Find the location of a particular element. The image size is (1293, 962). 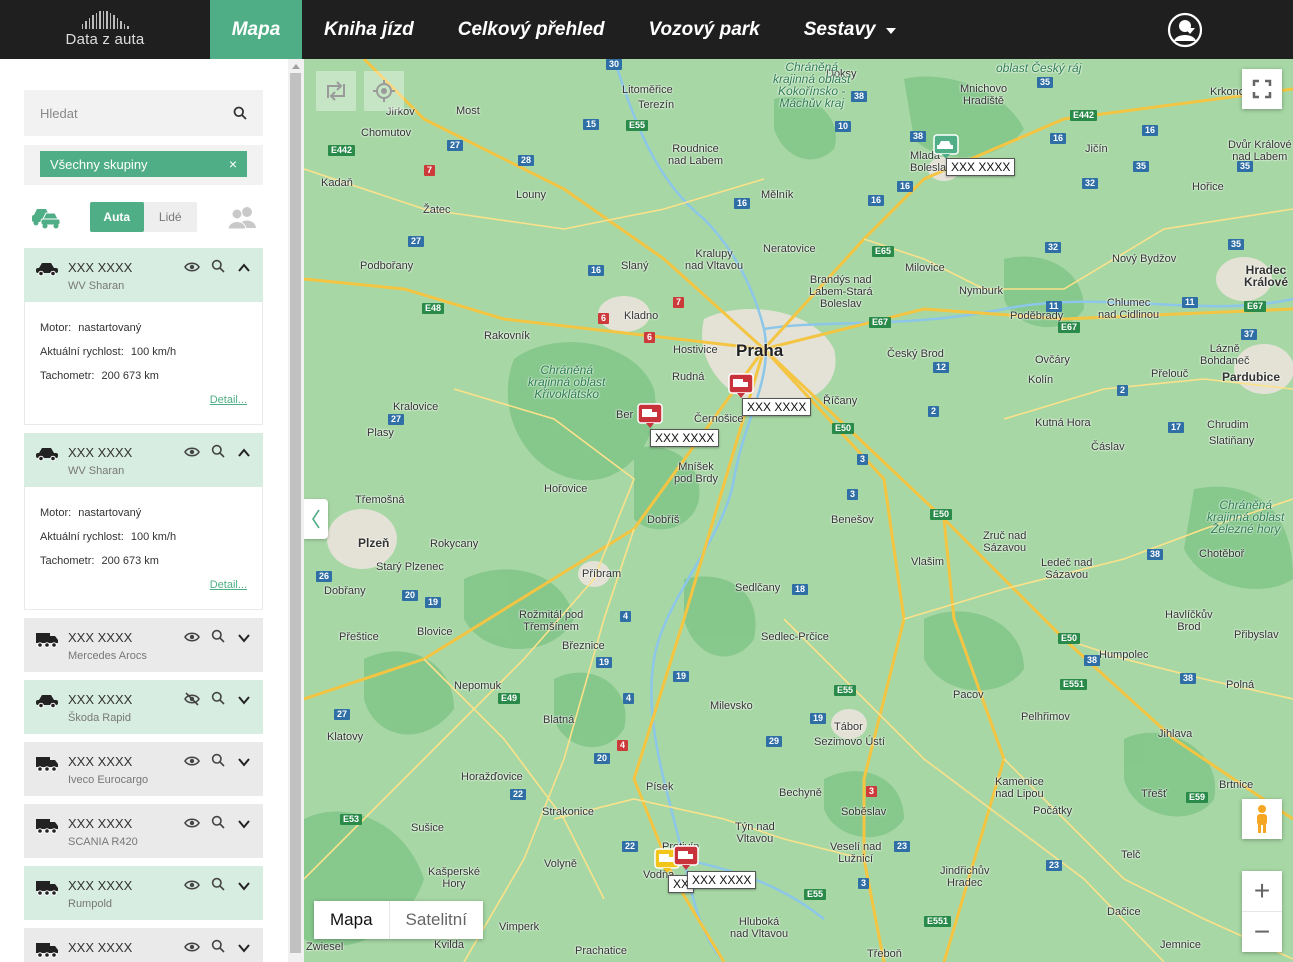

sidebar-scrollbar is located at coordinates (296, 510).